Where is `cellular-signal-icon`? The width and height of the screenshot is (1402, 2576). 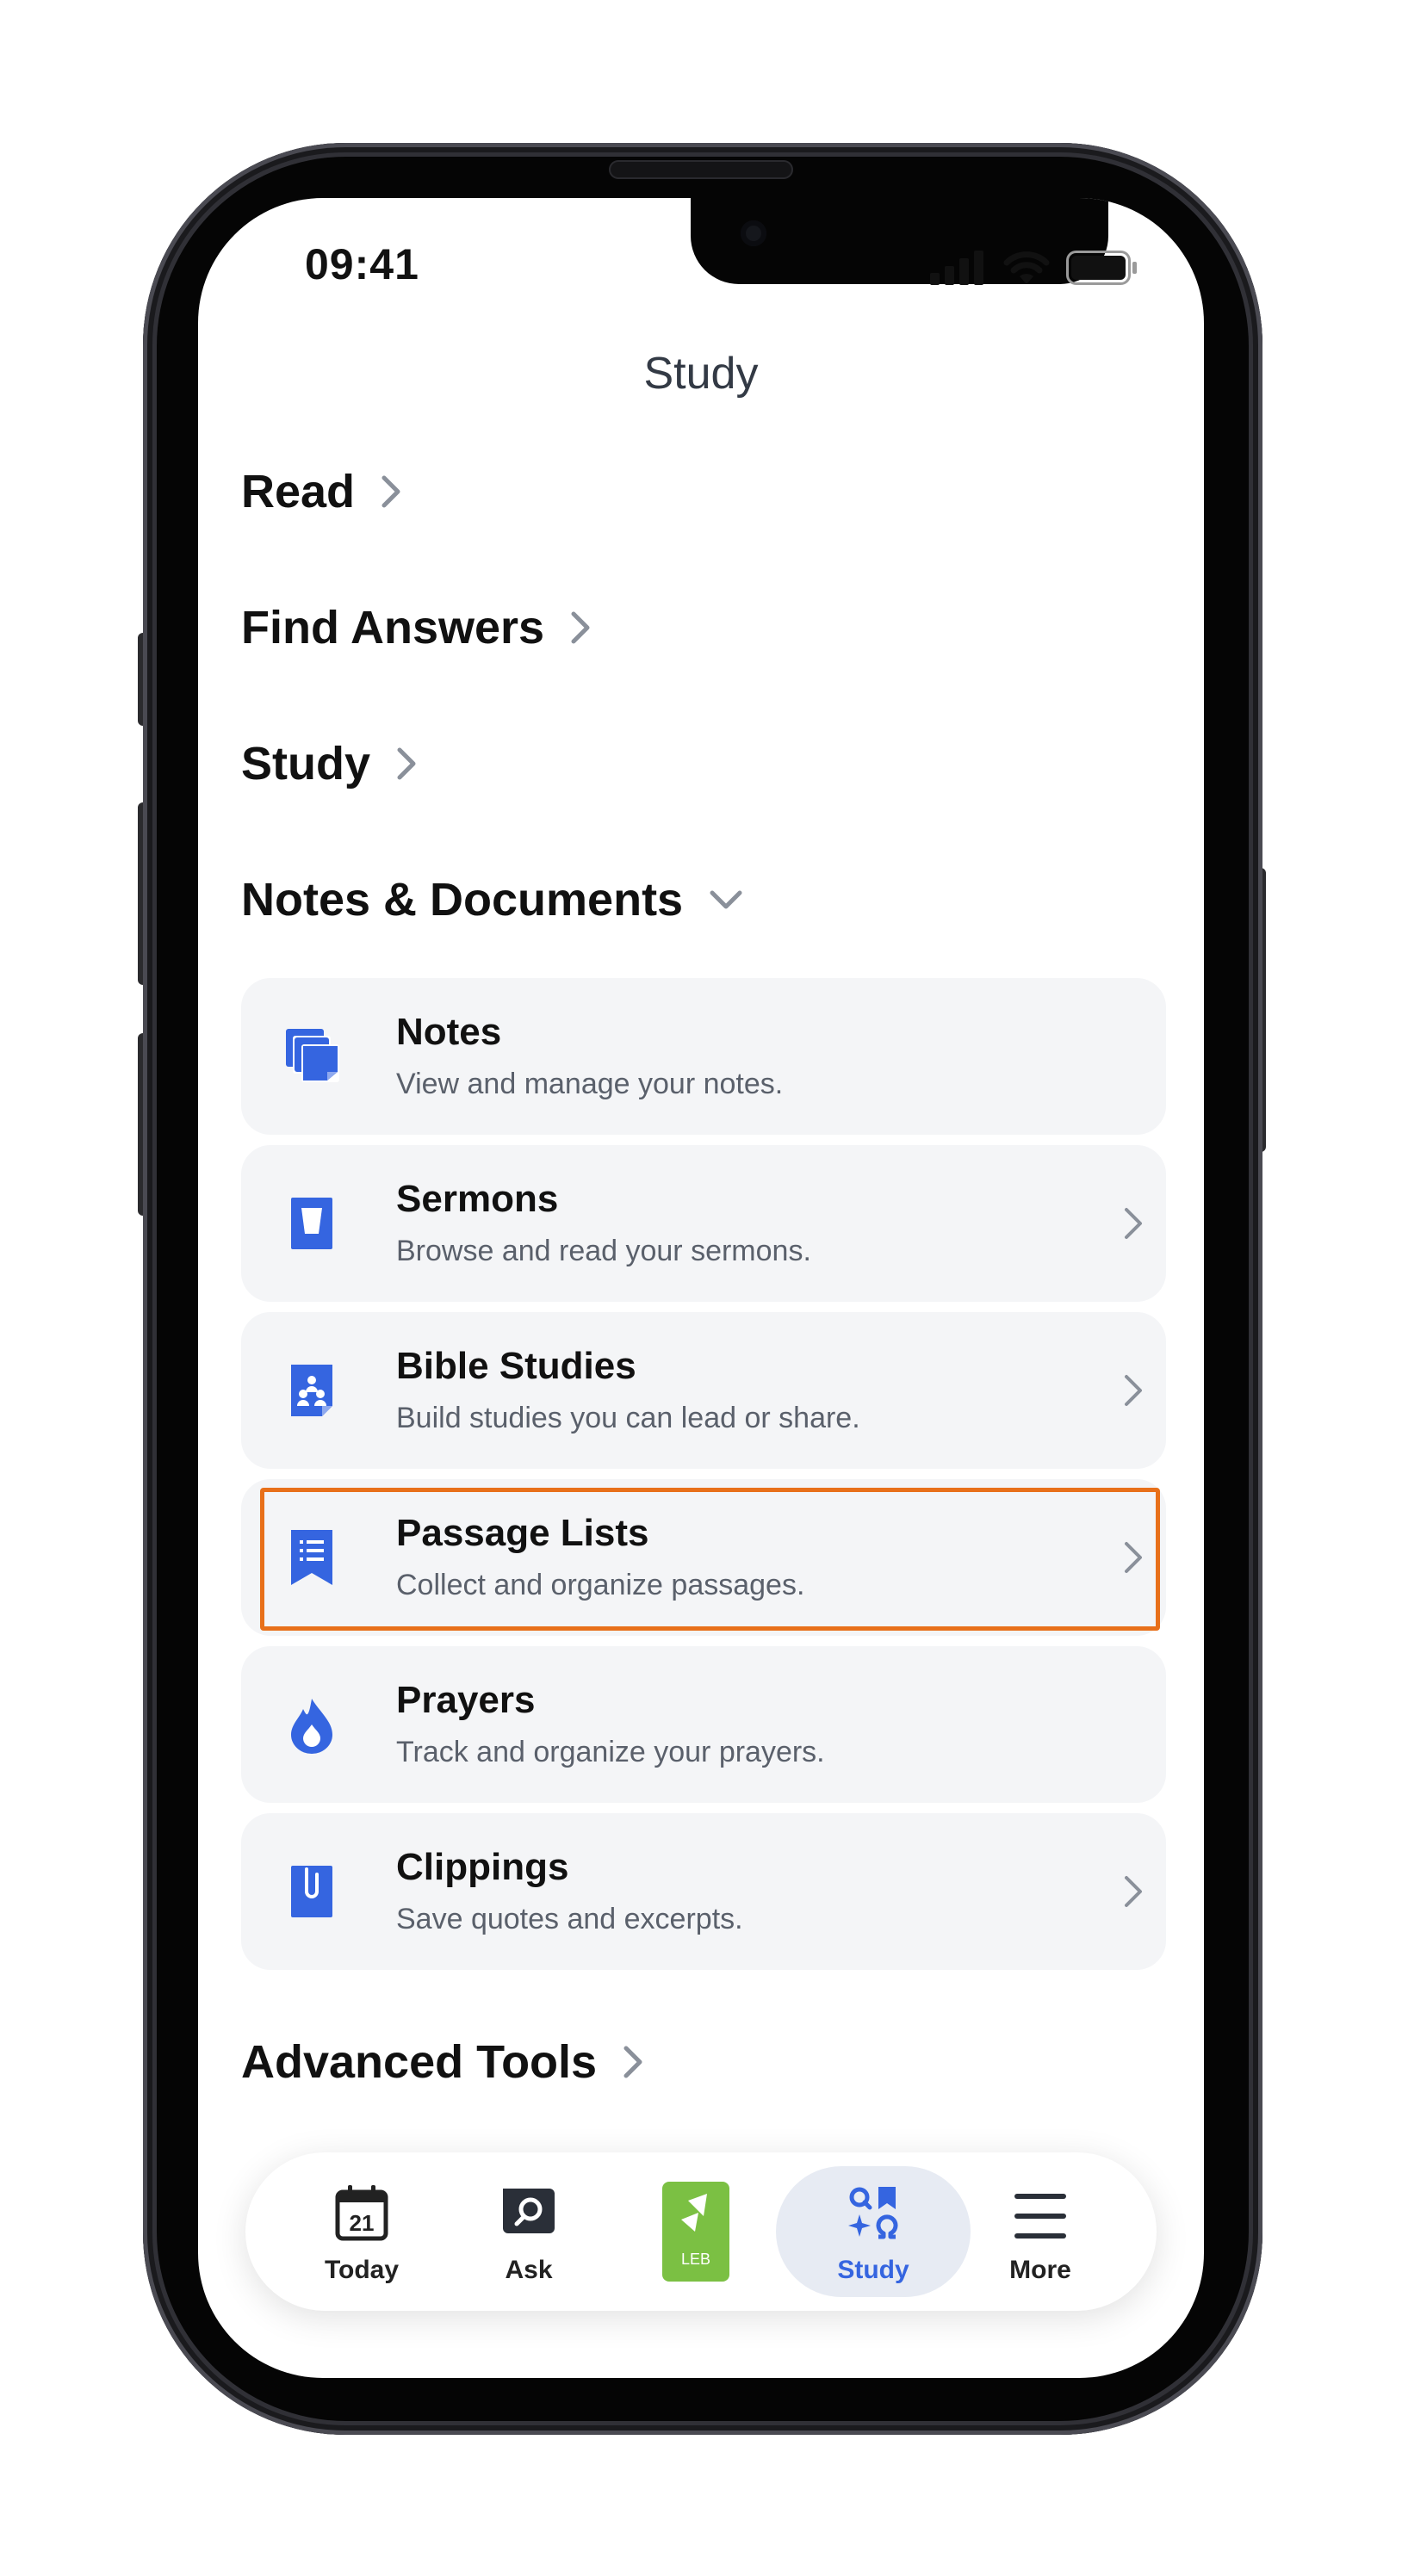 cellular-signal-icon is located at coordinates (956, 268).